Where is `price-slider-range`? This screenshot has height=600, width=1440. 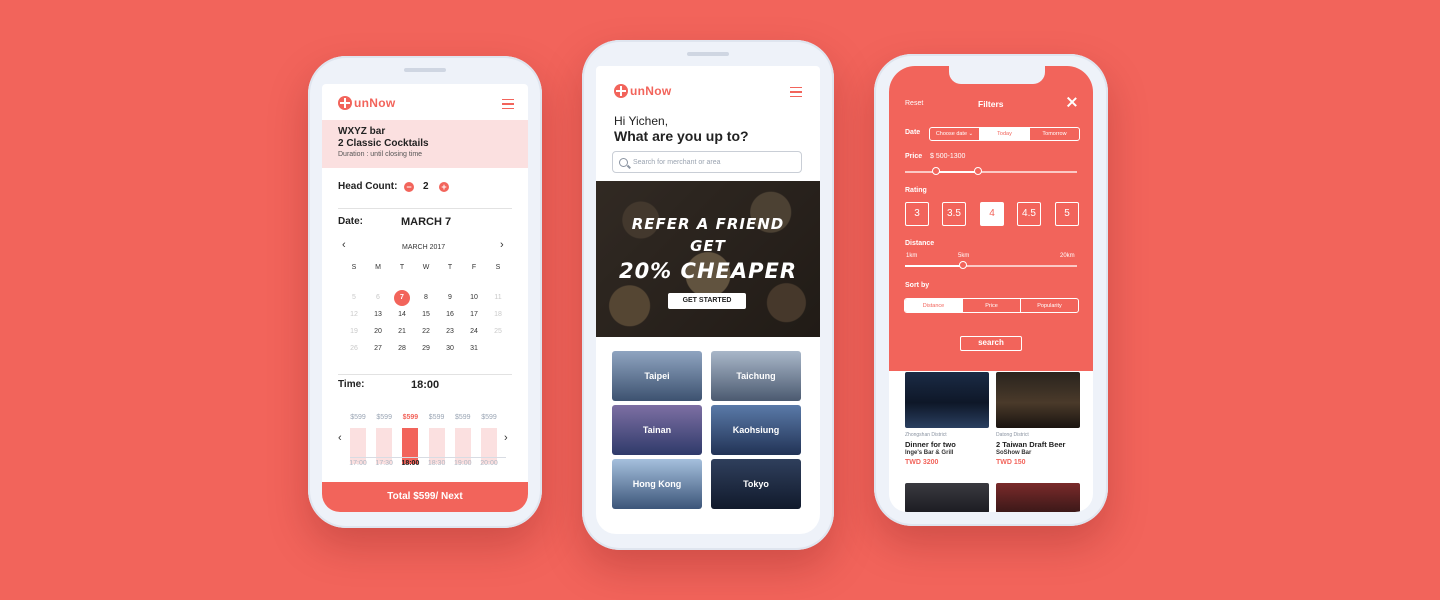
price-slider-range is located at coordinates (957, 172).